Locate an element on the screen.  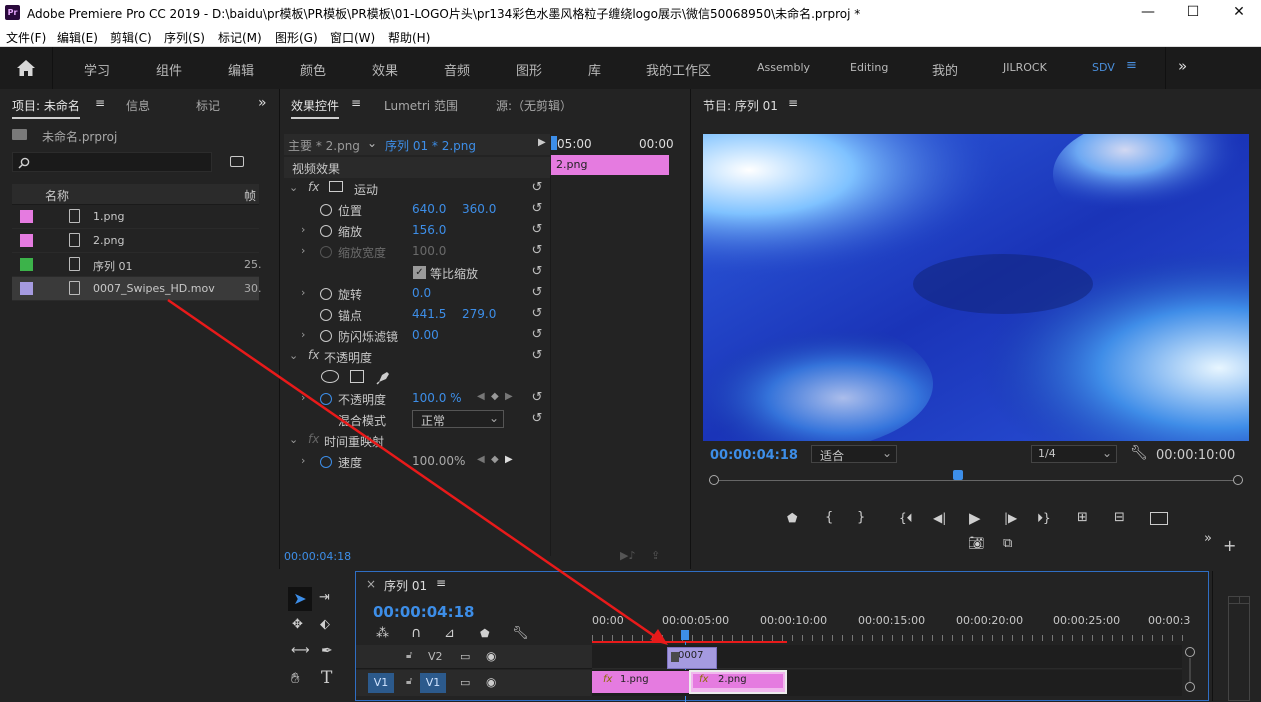
workspace-mine: 我的 is located at coordinates (945, 69).